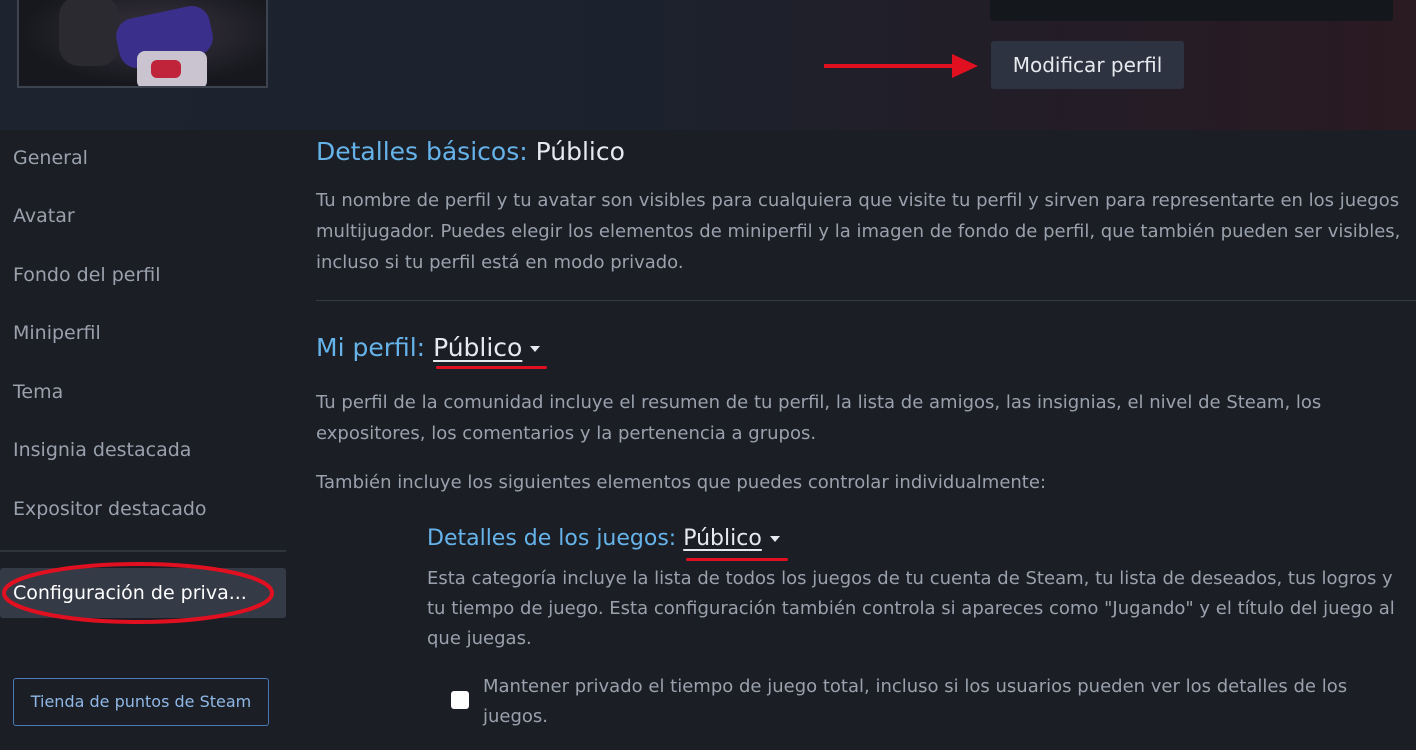 The height and width of the screenshot is (750, 1416). Describe the element at coordinates (38, 392) in the screenshot. I see `sidebar-item-theme: Tema` at that location.